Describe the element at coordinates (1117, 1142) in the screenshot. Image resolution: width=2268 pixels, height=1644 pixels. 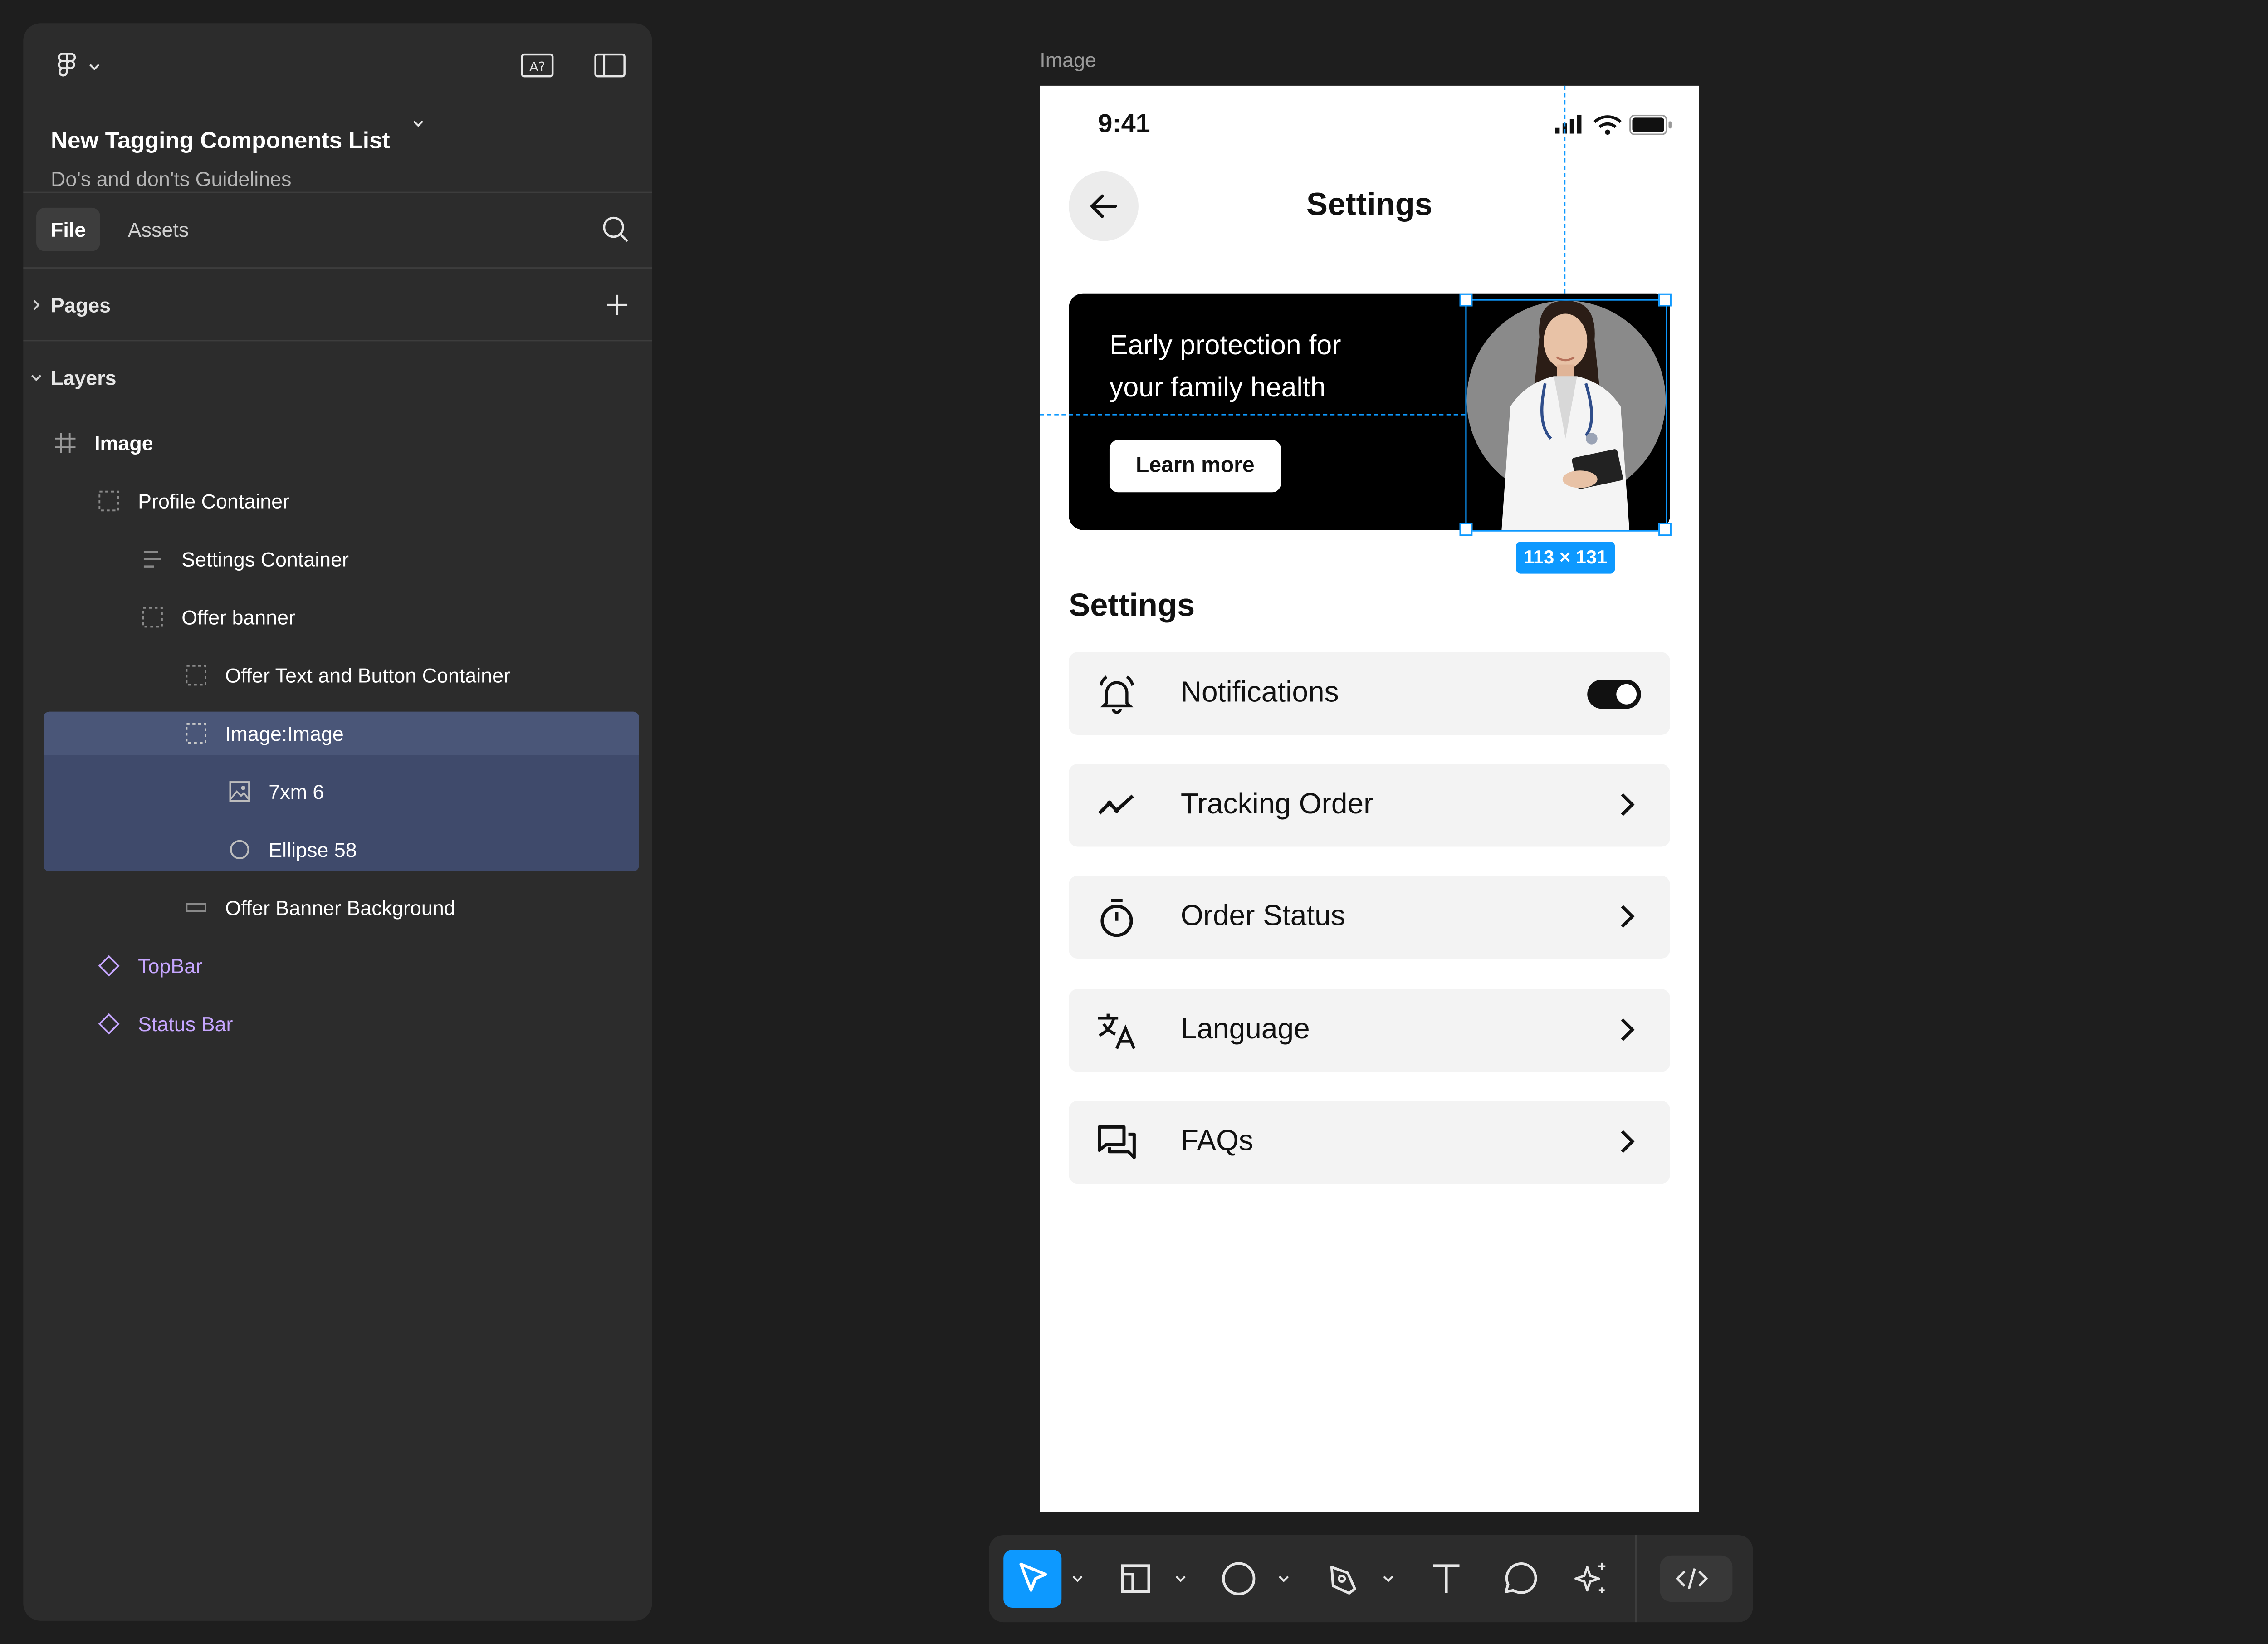
I see `chat-icon` at that location.